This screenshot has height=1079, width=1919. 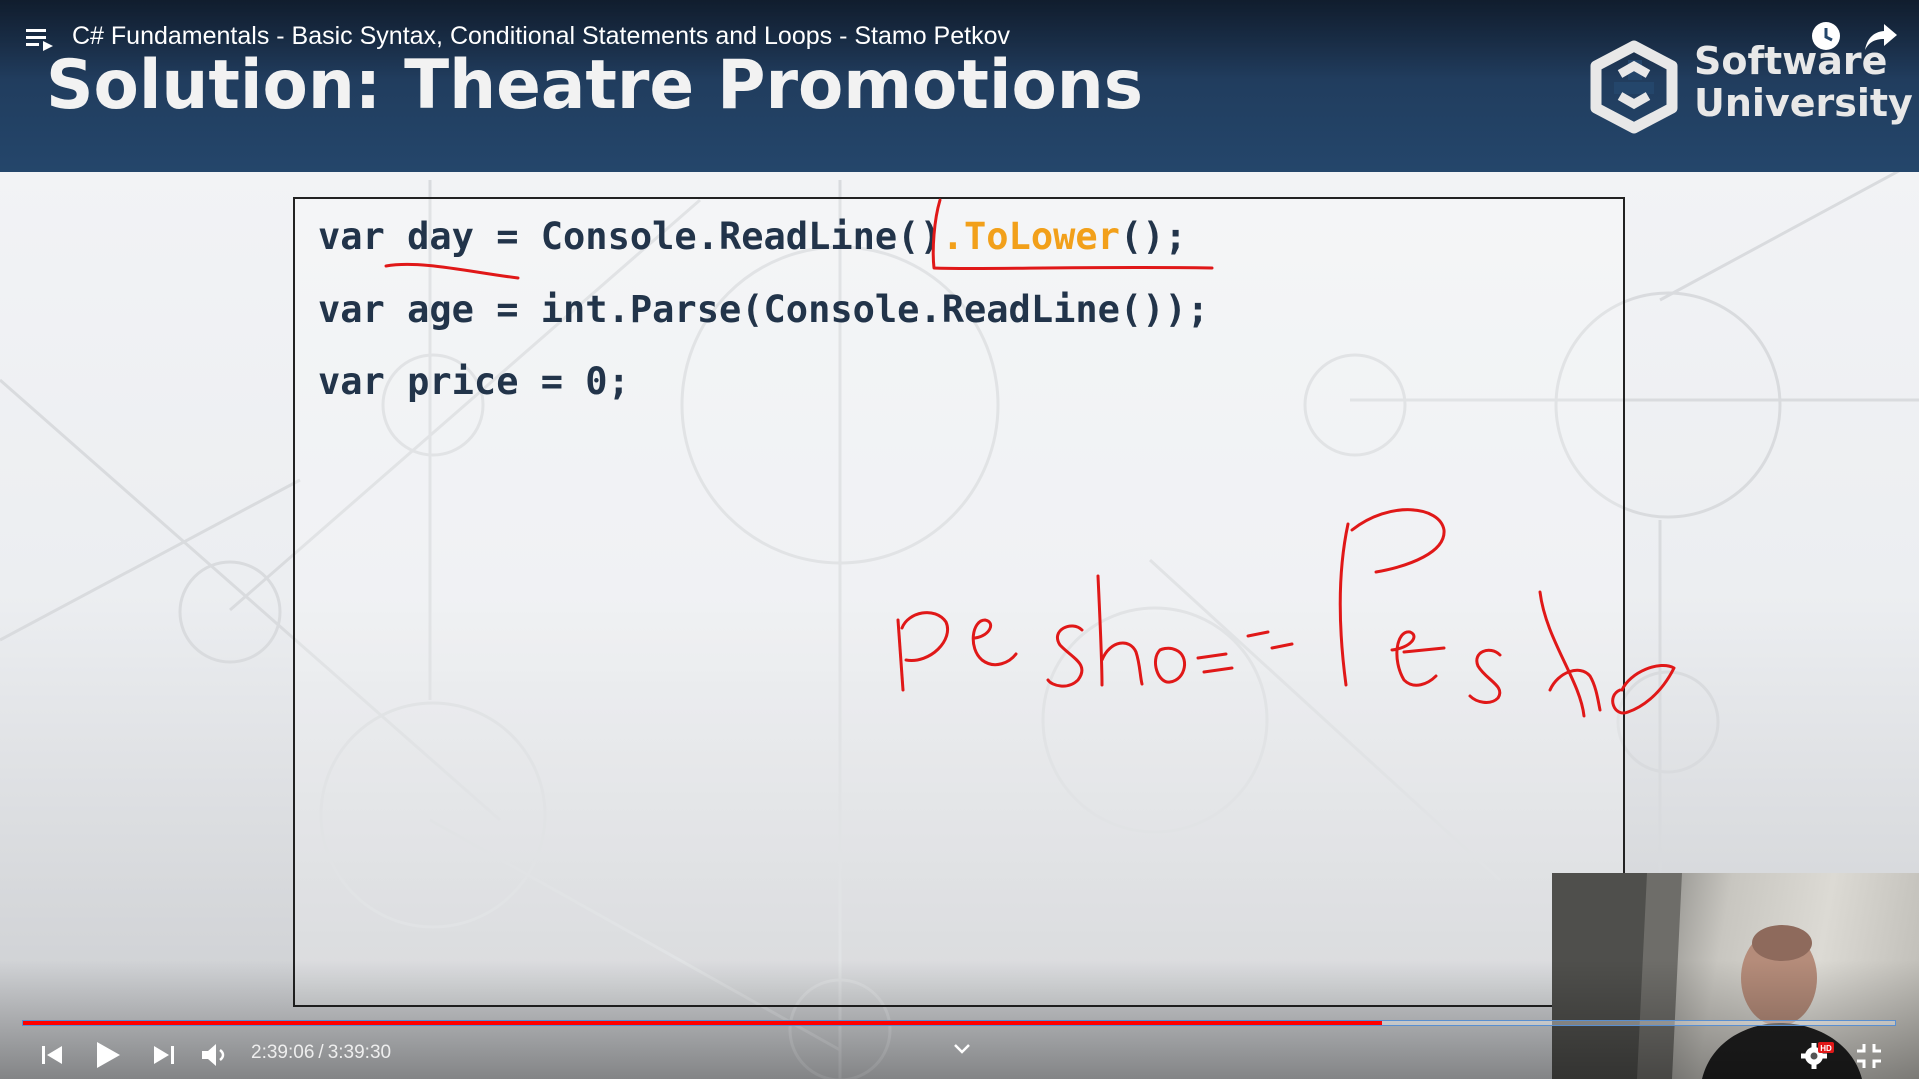 I want to click on playlist-icon, so click(x=40, y=39).